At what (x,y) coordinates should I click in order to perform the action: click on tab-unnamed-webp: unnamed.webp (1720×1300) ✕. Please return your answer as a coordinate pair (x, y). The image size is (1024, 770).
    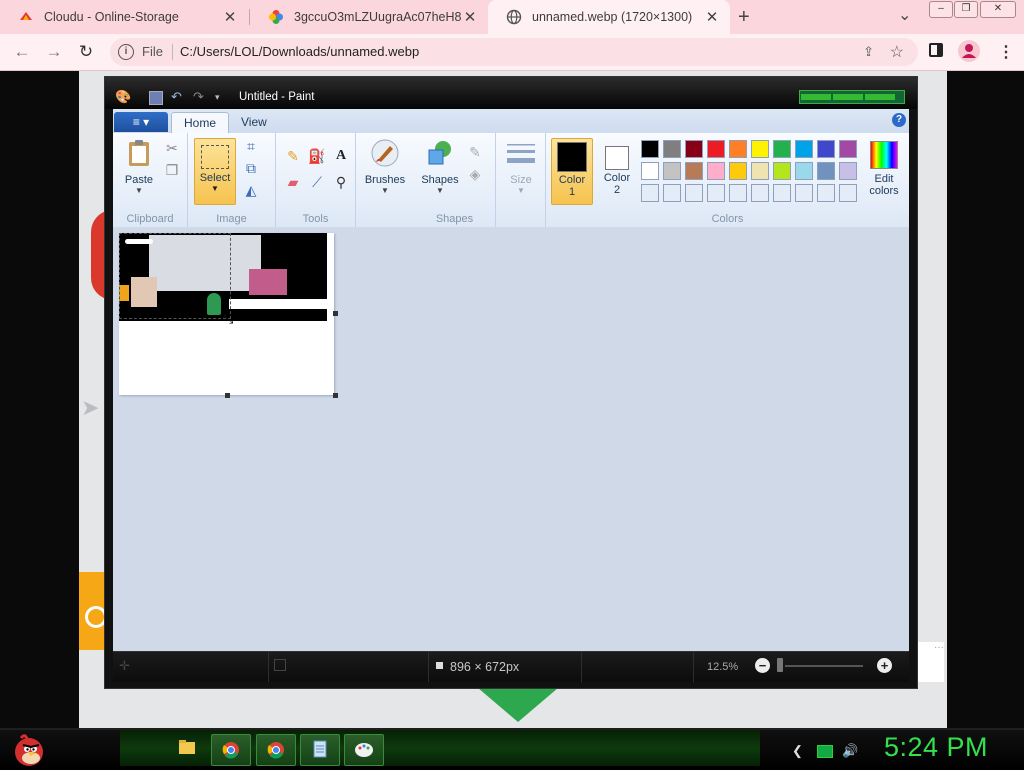
    Looking at the image, I should click on (609, 17).